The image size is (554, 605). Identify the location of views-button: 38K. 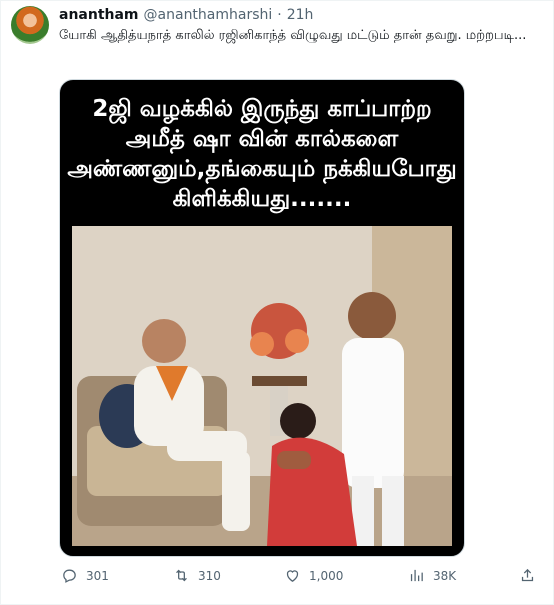
(432, 575).